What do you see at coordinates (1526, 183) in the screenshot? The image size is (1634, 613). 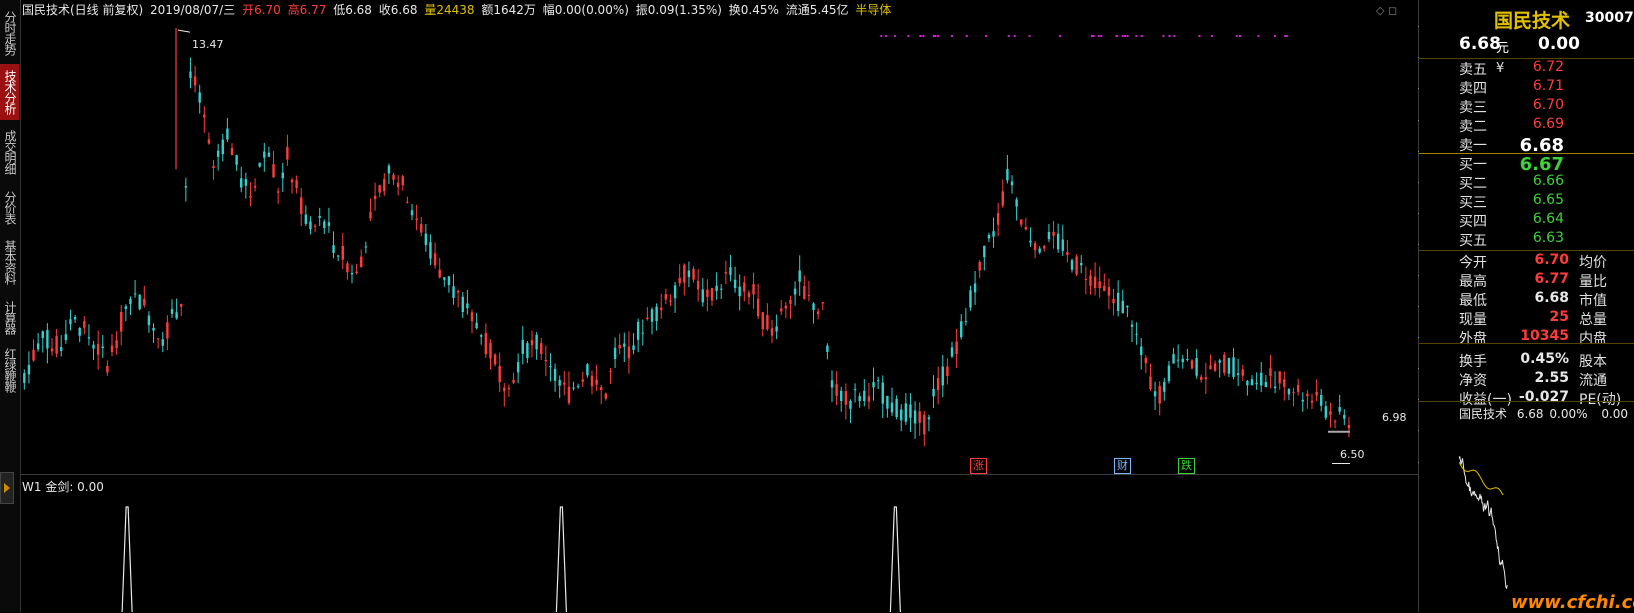 I see `bid-row-2: 买二 6.66` at bounding box center [1526, 183].